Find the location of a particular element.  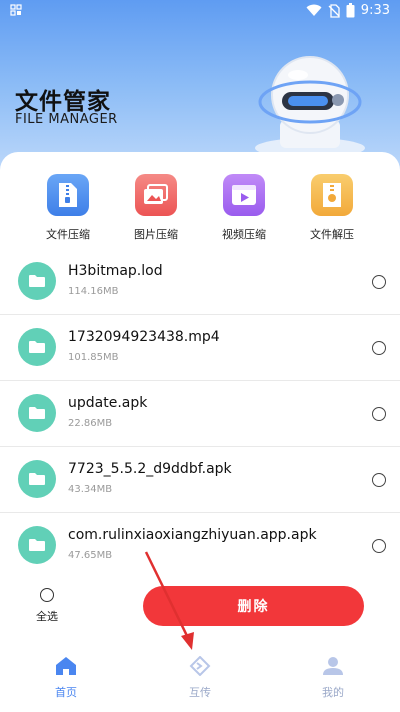

file-size: 114.16MB is located at coordinates (93, 291).